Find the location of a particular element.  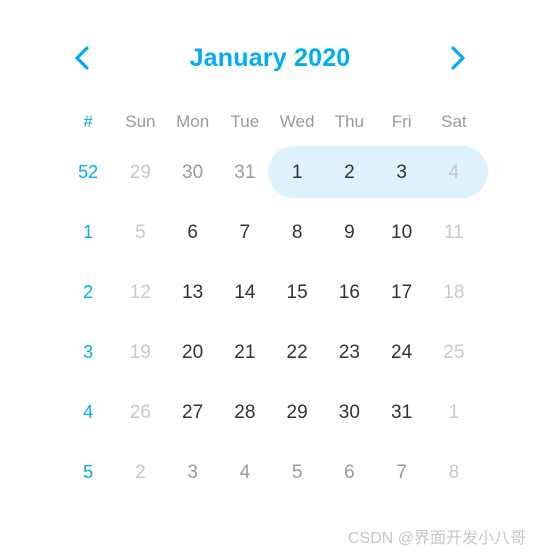

chevron-left-icon is located at coordinates (82, 58).